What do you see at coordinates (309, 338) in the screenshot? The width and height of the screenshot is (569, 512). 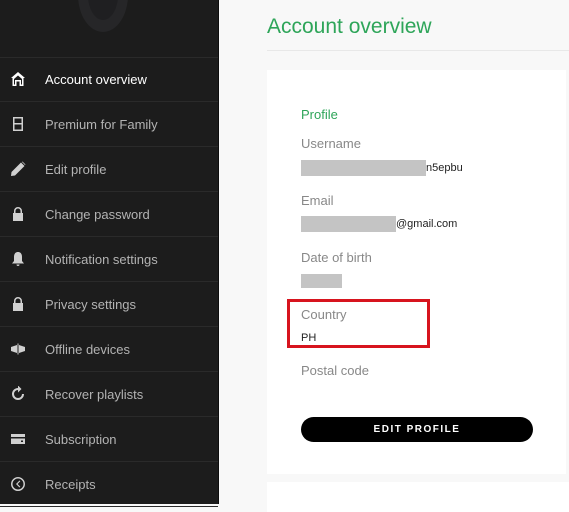 I see `country-value: PH` at bounding box center [309, 338].